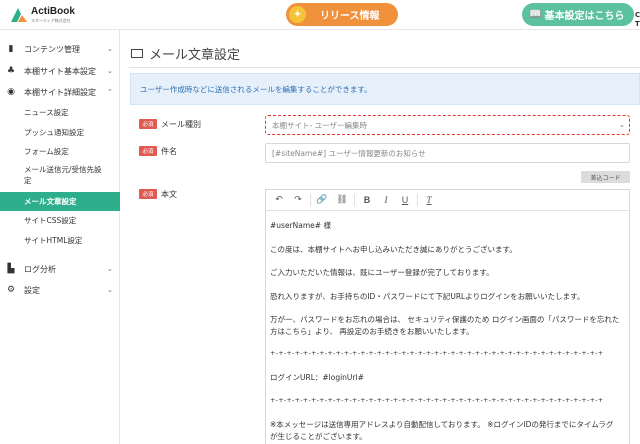  What do you see at coordinates (318, 436) in the screenshot?
I see `body-line: が生じることがございます。` at bounding box center [318, 436].